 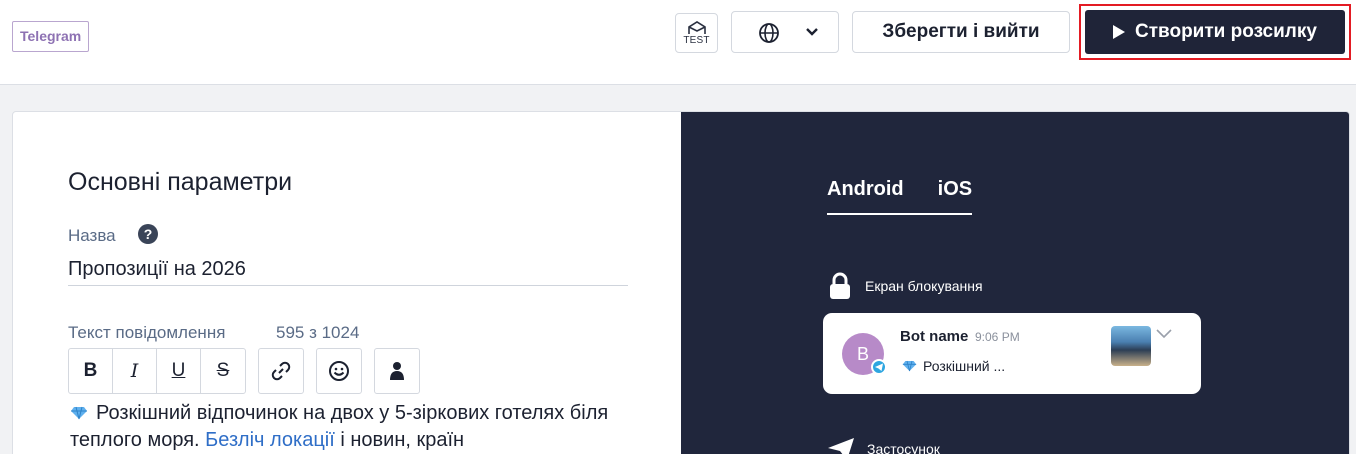 I want to click on app-header: Застосунок, so click(x=883, y=445).